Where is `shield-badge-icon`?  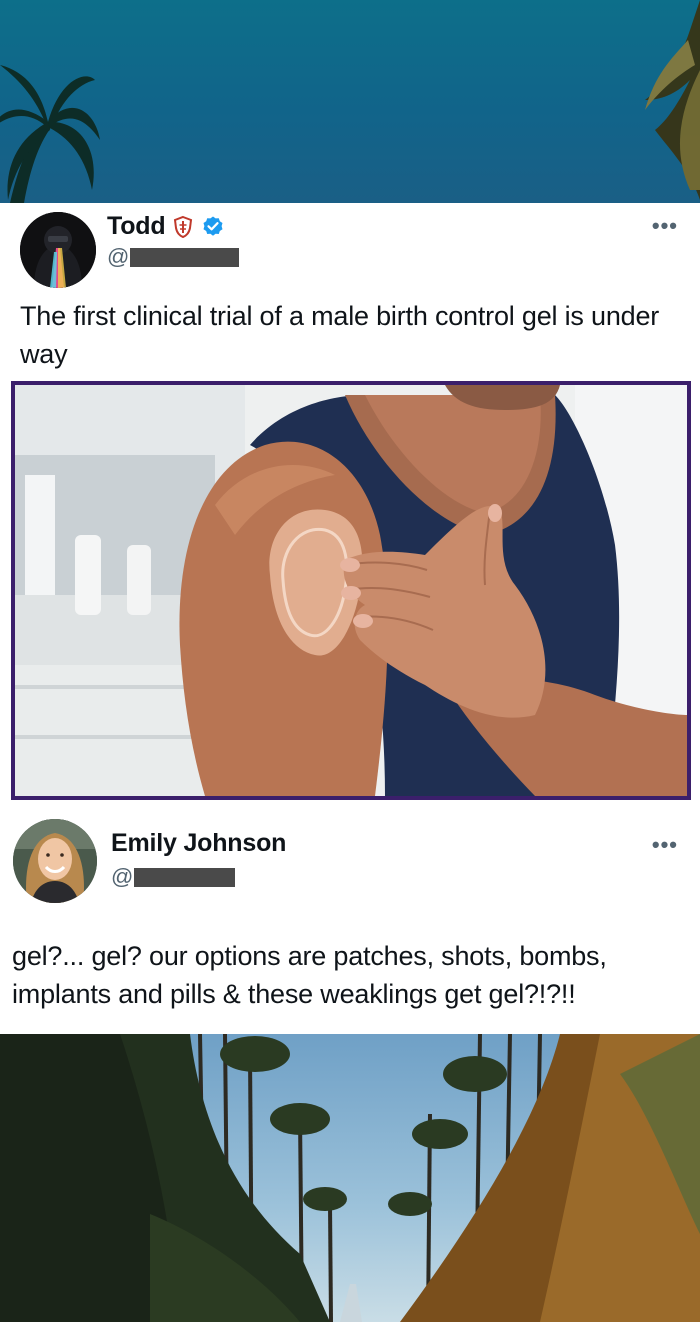 shield-badge-icon is located at coordinates (183, 227).